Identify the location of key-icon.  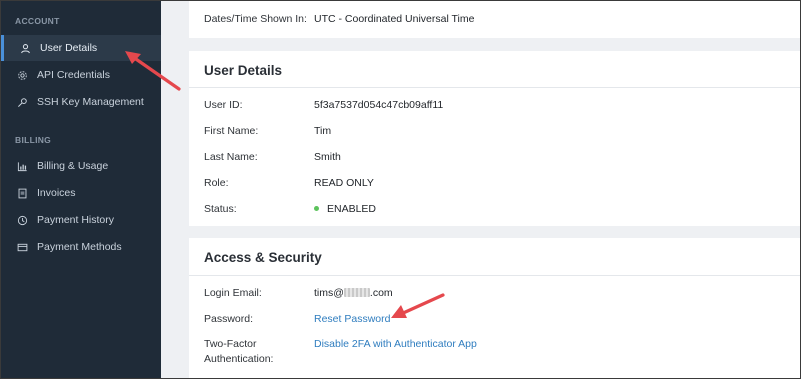
(22, 102).